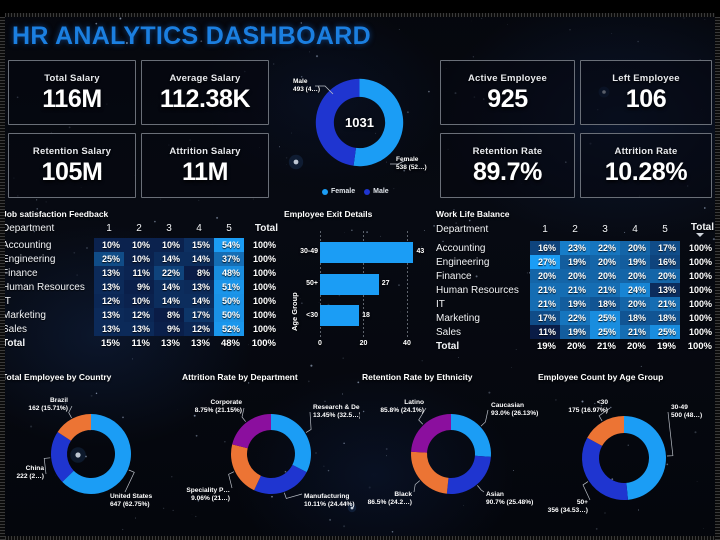  I want to click on matrix-cell: 48%, so click(229, 273).